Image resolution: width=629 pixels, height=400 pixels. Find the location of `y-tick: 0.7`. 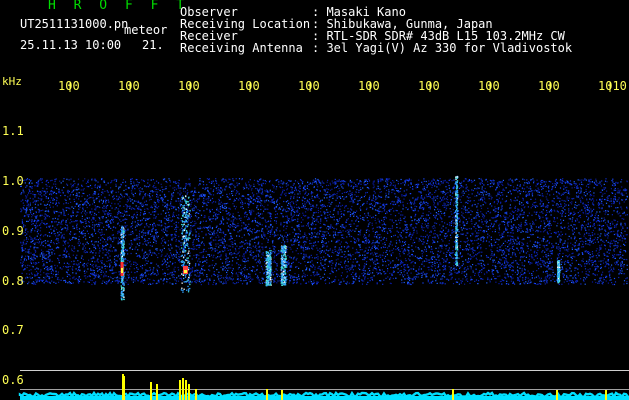

y-tick: 0.7 is located at coordinates (13, 330).